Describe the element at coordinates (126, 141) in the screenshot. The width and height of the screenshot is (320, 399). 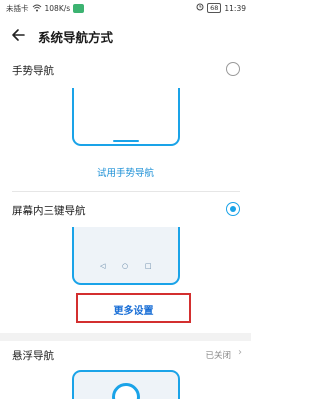
I see `gesture-home-bar` at that location.